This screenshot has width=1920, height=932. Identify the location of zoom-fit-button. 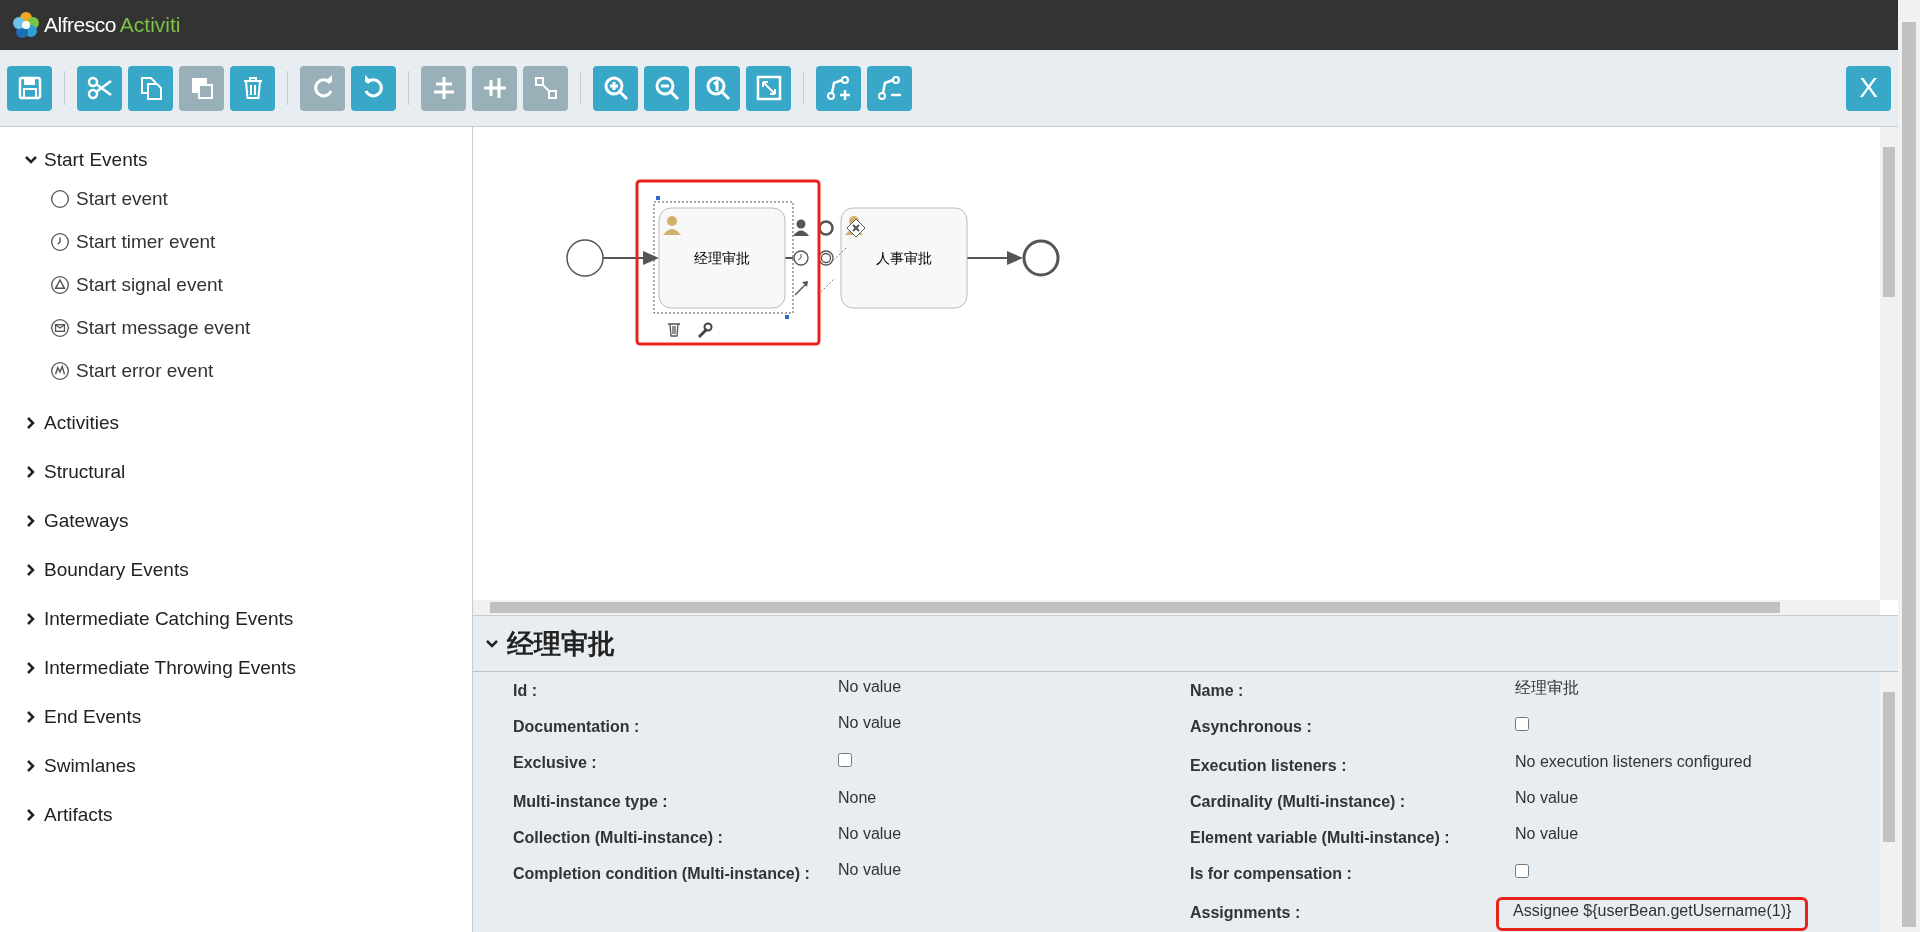
(768, 88).